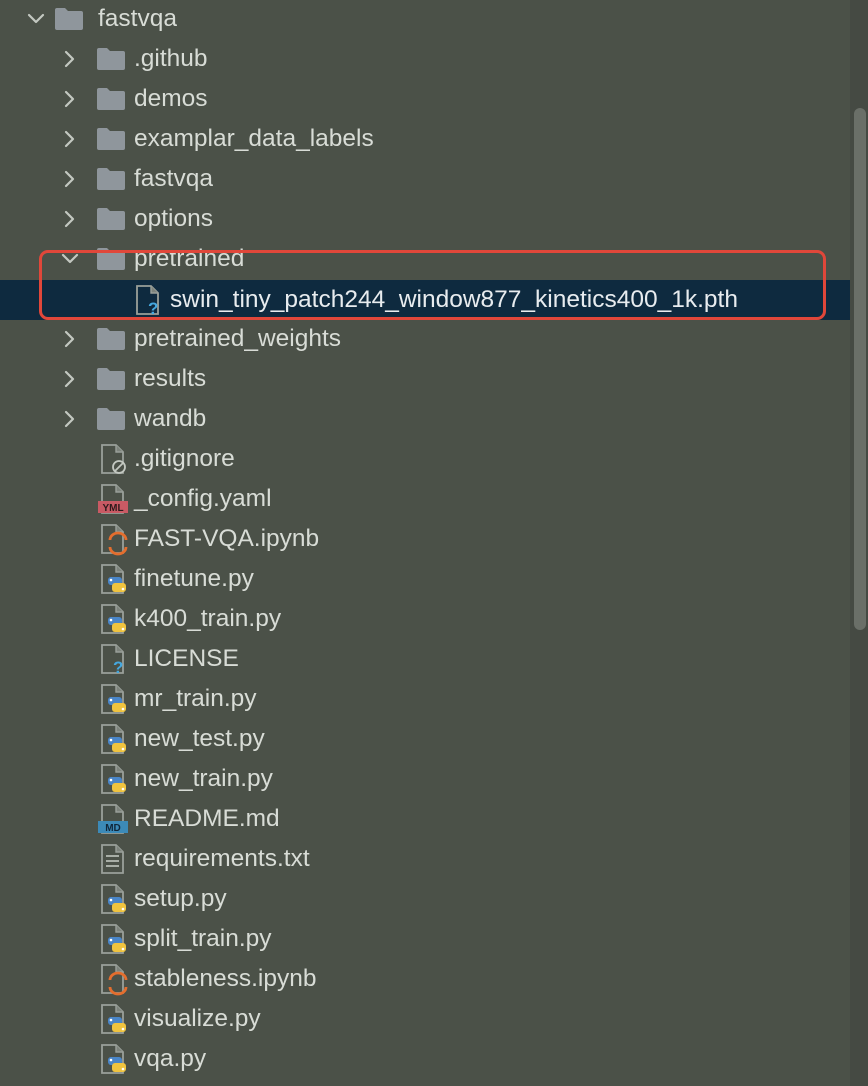 This screenshot has height=1086, width=868. What do you see at coordinates (171, 98) in the screenshot?
I see `tree-item-label: demos` at bounding box center [171, 98].